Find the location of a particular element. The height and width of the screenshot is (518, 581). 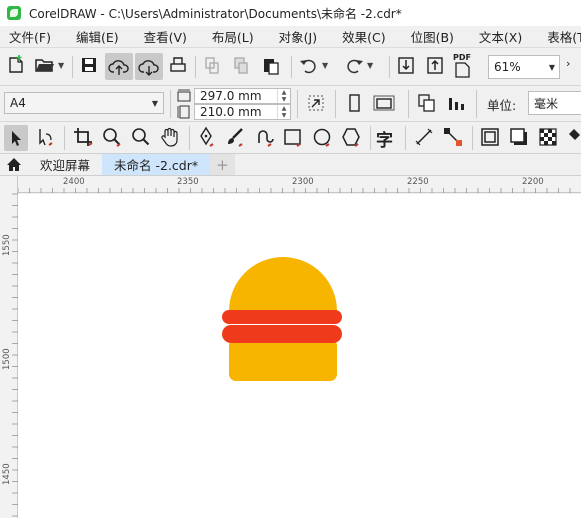

menu-edit: 编辑(E) is located at coordinates (97, 36).